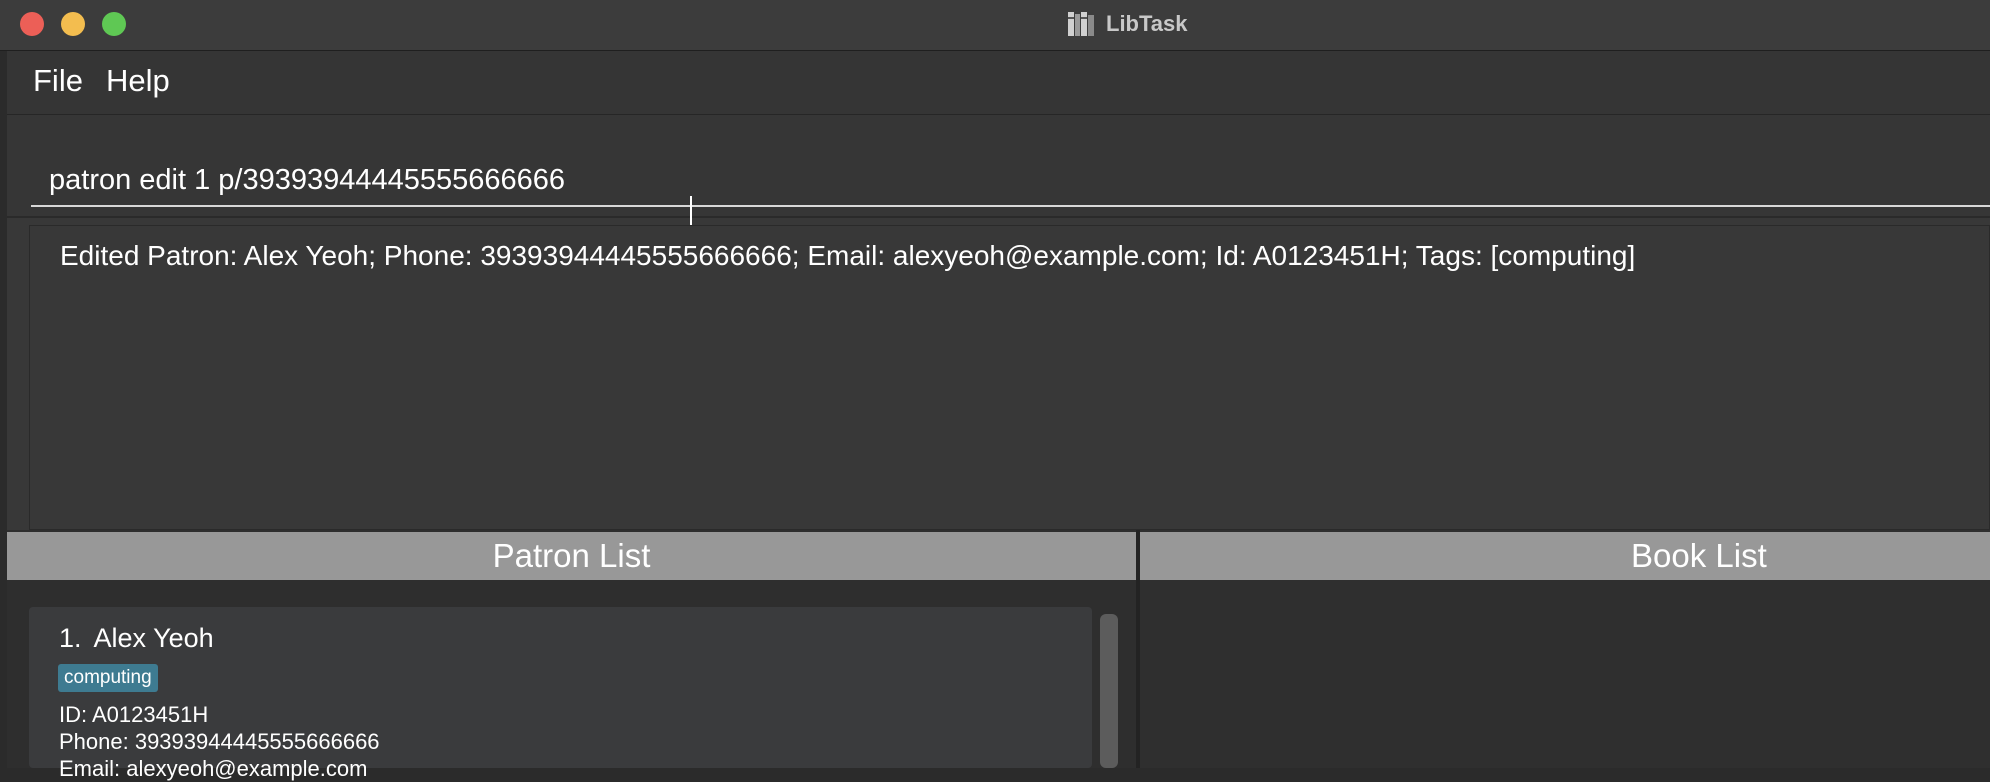  What do you see at coordinates (58, 81) in the screenshot?
I see `menu-file: File` at bounding box center [58, 81].